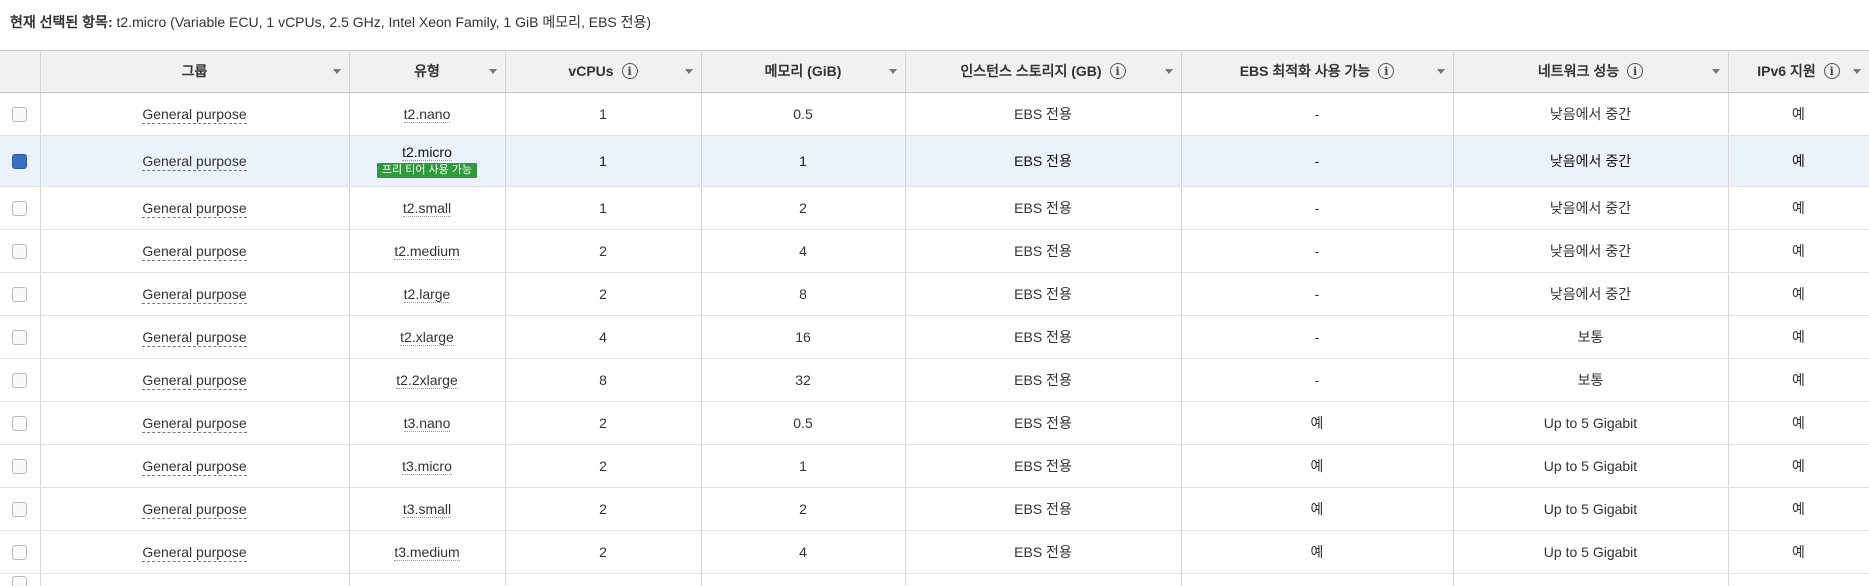 This screenshot has width=1869, height=586. Describe the element at coordinates (427, 294) in the screenshot. I see `type-cell: t2.large` at that location.